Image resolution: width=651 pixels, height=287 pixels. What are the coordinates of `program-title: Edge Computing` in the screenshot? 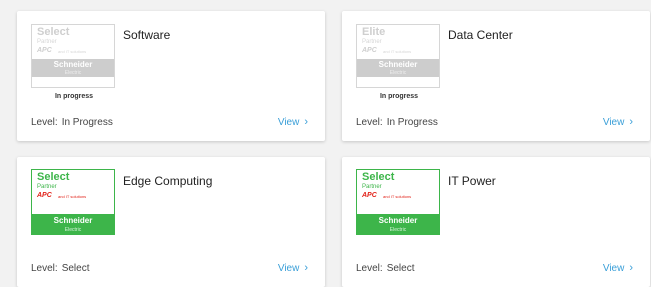 It's located at (168, 181).